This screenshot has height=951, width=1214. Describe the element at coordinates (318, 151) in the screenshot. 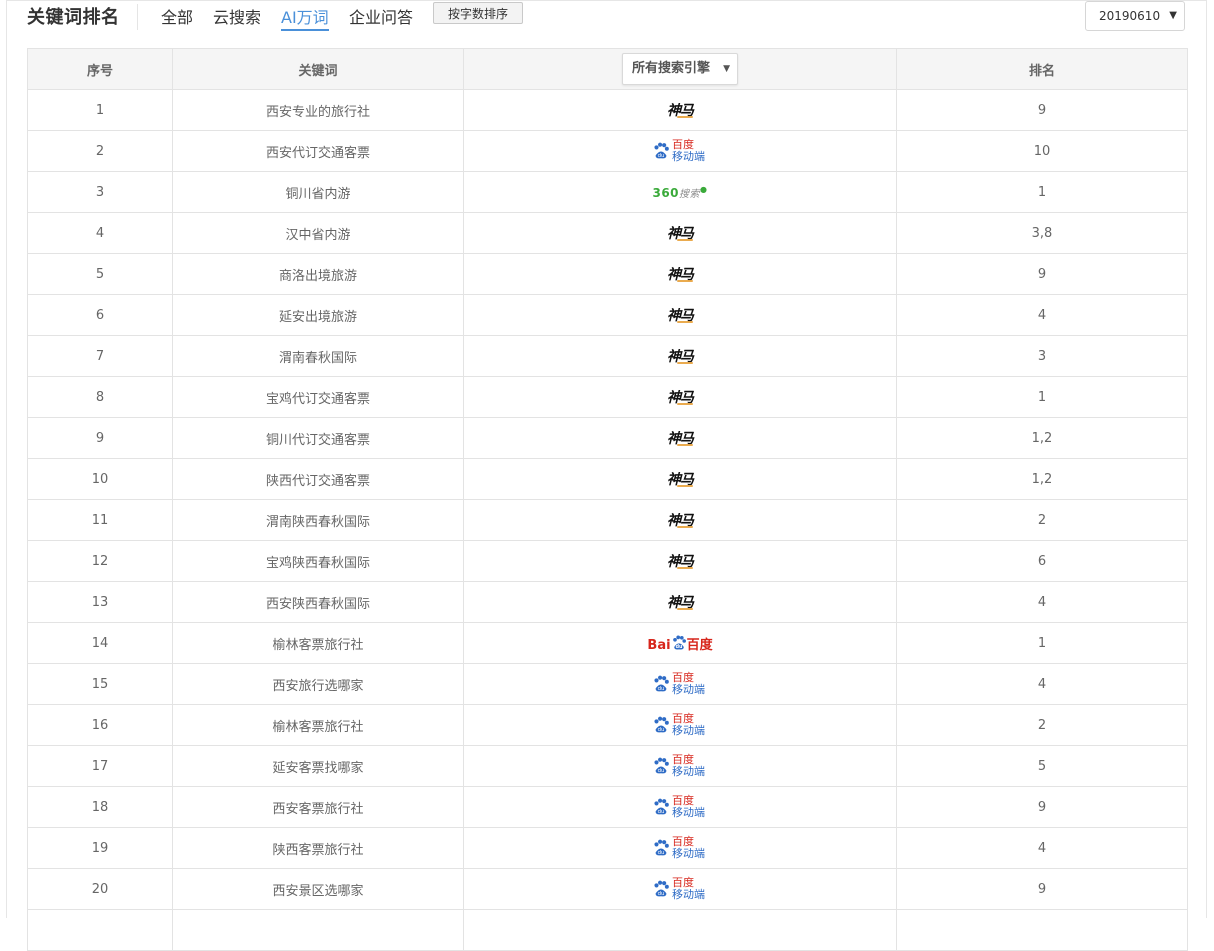

I see `row-keyword: 西安代订交通客票` at that location.